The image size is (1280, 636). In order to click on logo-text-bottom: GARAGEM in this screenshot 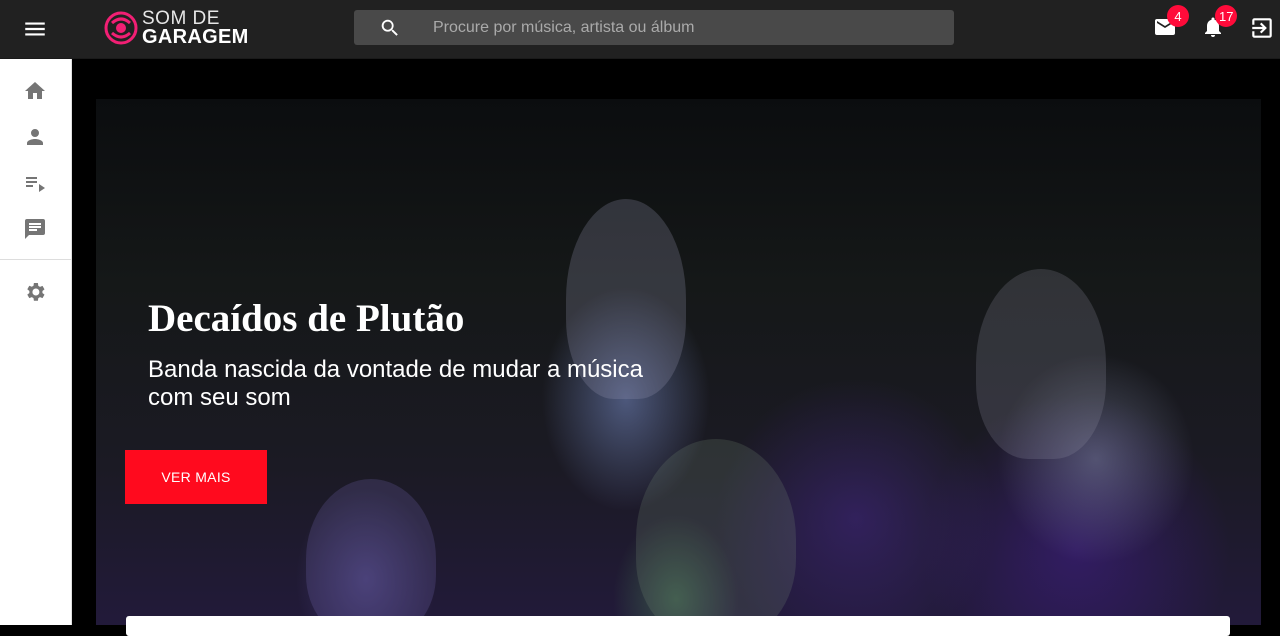, I will do `click(195, 37)`.